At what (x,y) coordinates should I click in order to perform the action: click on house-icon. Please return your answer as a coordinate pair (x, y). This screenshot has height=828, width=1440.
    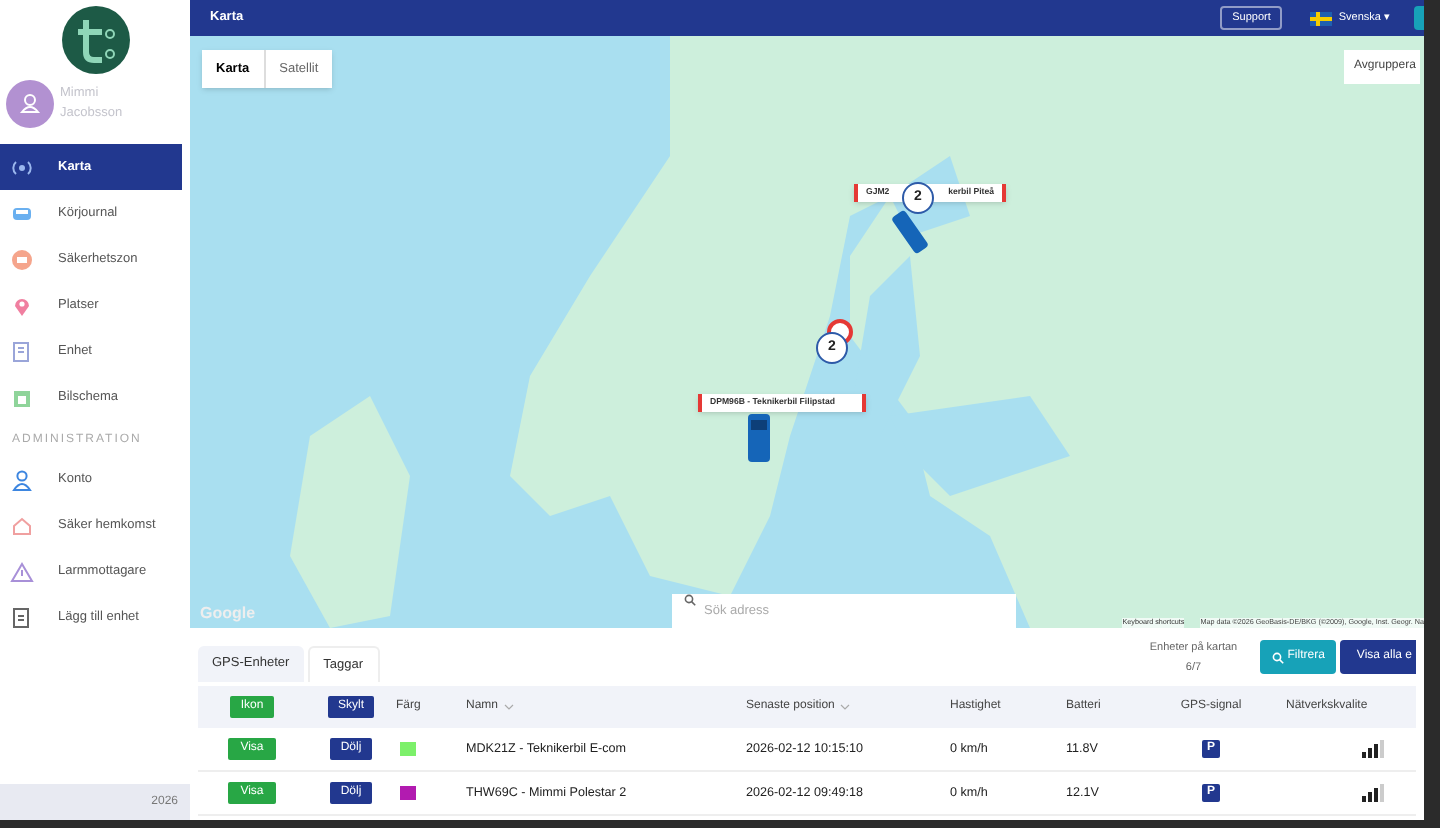
    Looking at the image, I should click on (22, 525).